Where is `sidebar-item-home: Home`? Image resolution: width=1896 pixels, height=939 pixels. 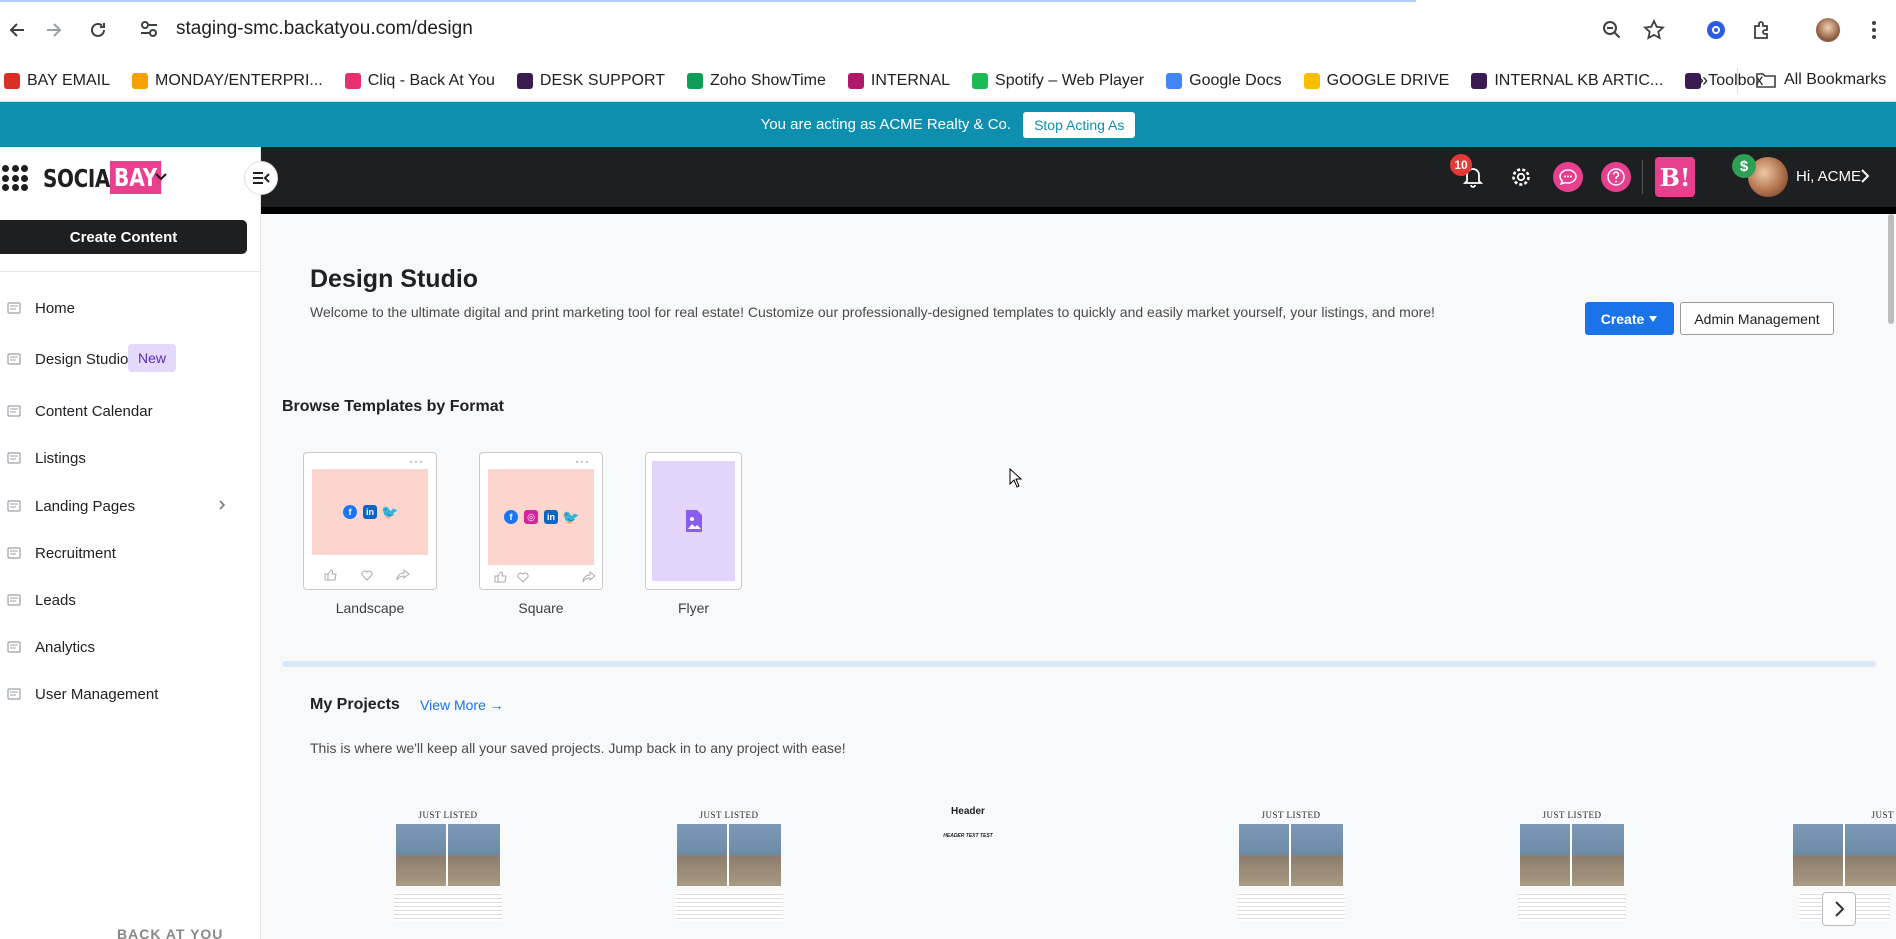 sidebar-item-home: Home is located at coordinates (120, 308).